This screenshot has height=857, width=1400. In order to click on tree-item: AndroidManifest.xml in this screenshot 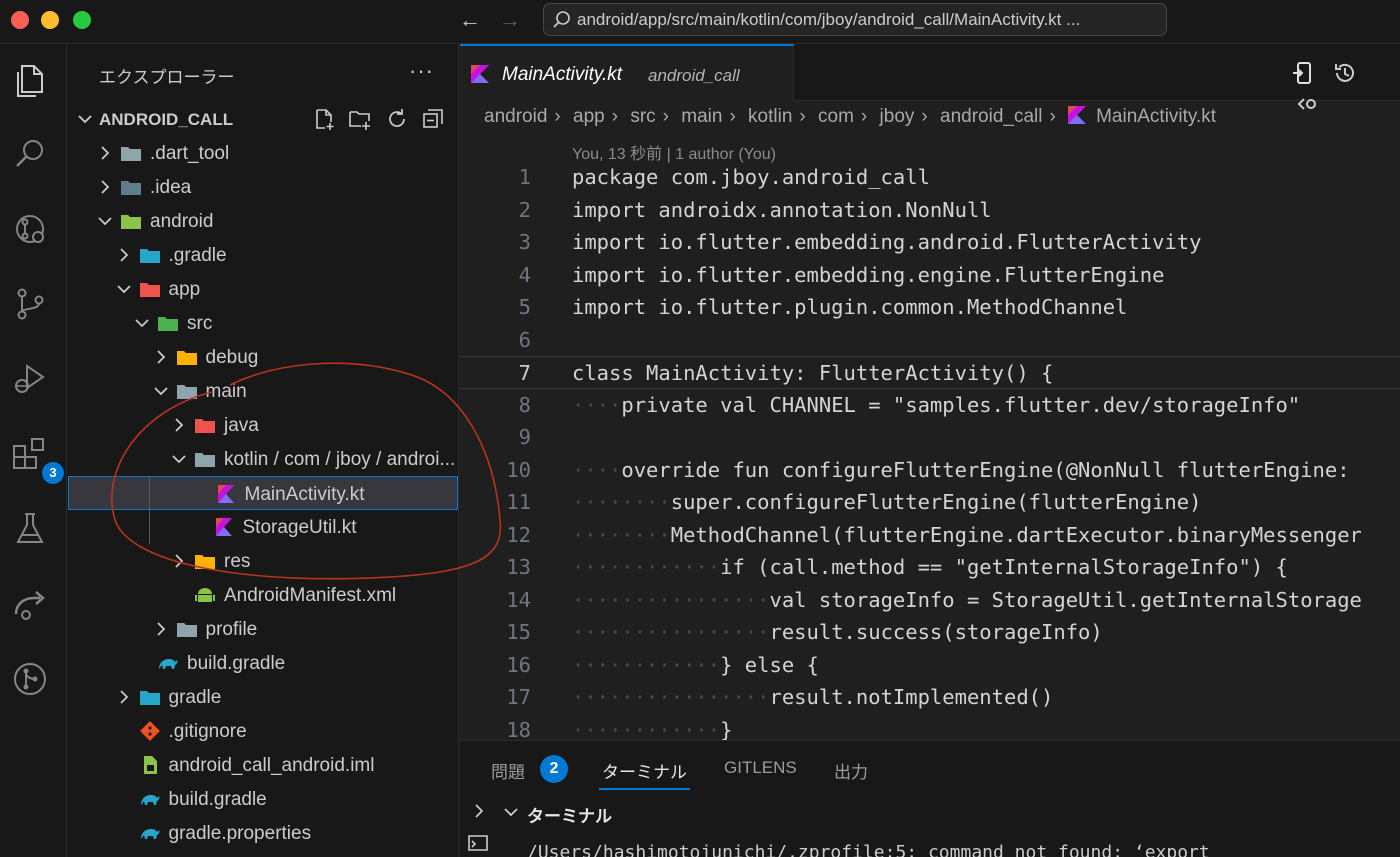, I will do `click(263, 595)`.